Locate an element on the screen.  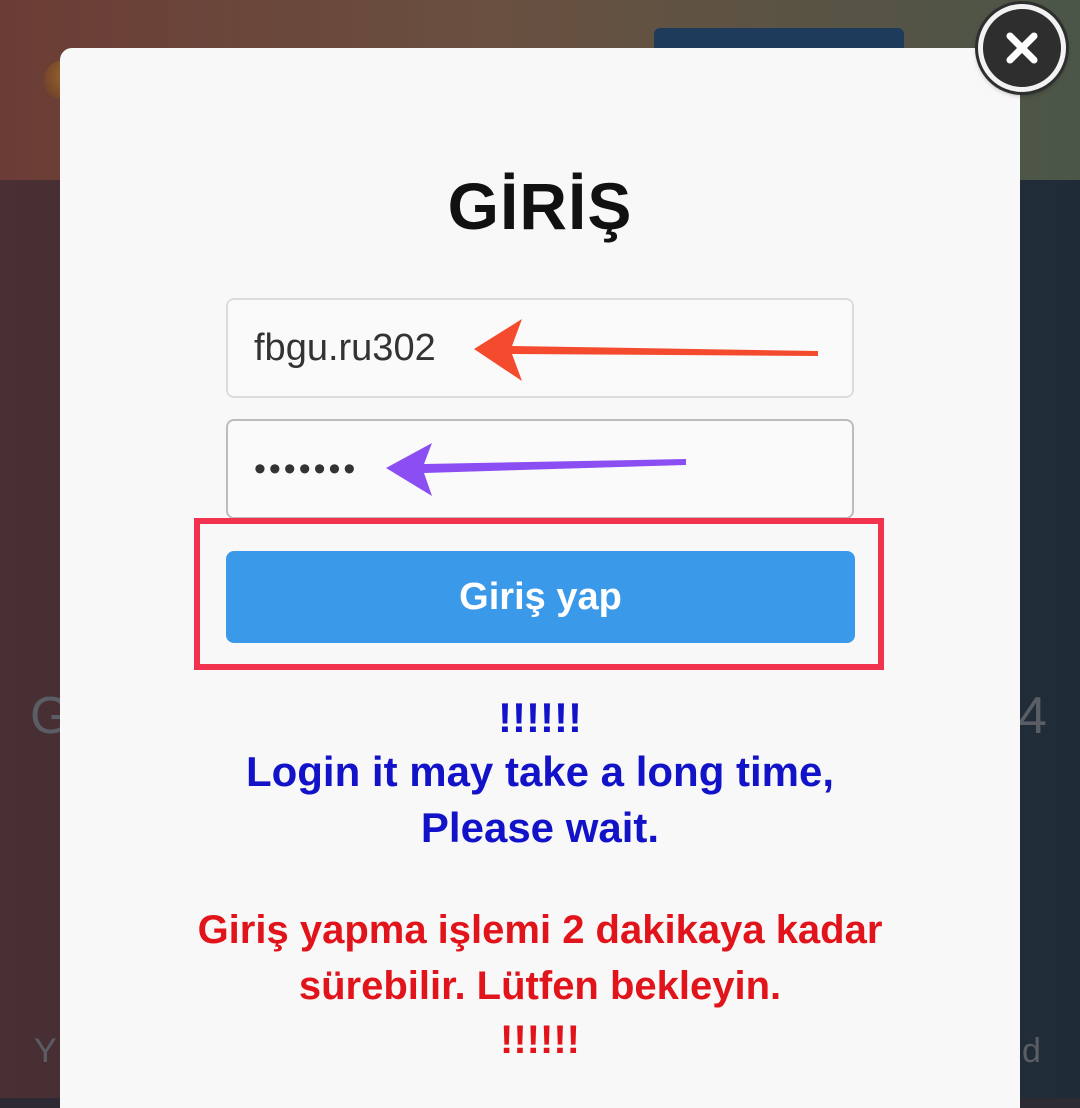
username-input is located at coordinates (540, 348).